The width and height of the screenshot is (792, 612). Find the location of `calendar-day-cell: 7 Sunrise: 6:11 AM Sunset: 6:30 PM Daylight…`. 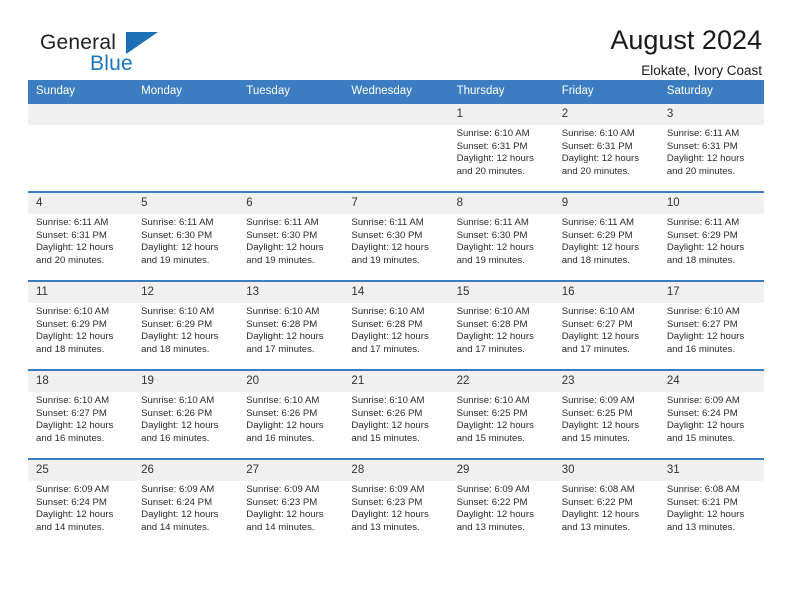

calendar-day-cell: 7 Sunrise: 6:11 AM Sunset: 6:30 PM Daylight… is located at coordinates (396, 236).